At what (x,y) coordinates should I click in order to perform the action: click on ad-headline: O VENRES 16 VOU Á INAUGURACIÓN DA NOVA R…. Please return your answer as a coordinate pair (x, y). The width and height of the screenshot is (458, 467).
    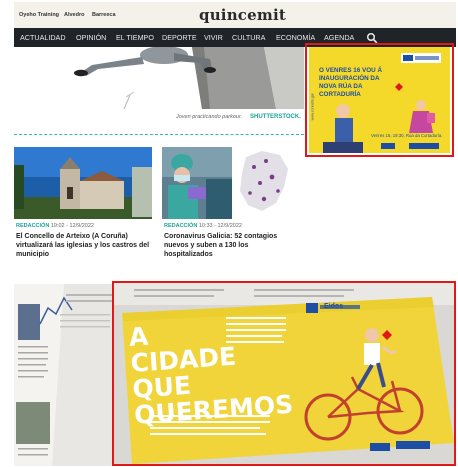
    Looking at the image, I should click on (350, 82).